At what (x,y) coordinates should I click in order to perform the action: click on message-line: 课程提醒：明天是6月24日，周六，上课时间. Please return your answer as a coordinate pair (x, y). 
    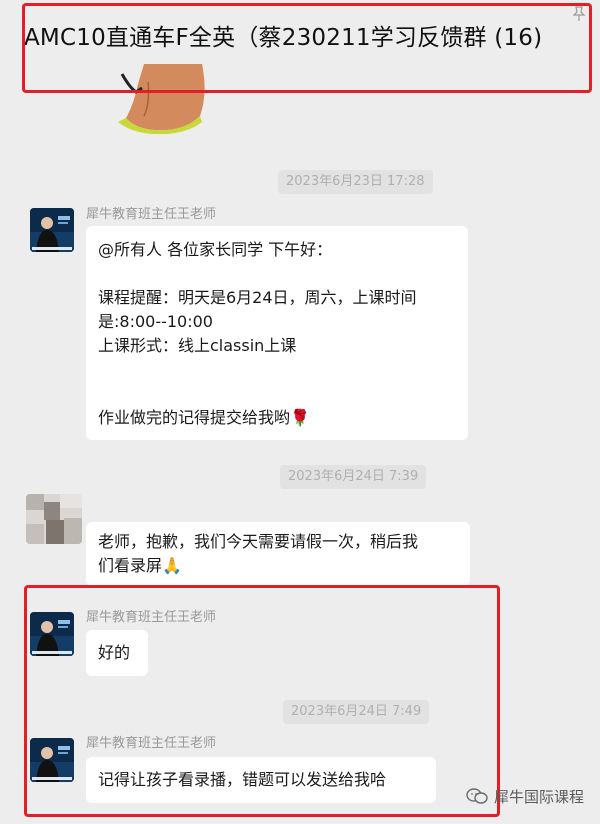
    Looking at the image, I should click on (257, 297).